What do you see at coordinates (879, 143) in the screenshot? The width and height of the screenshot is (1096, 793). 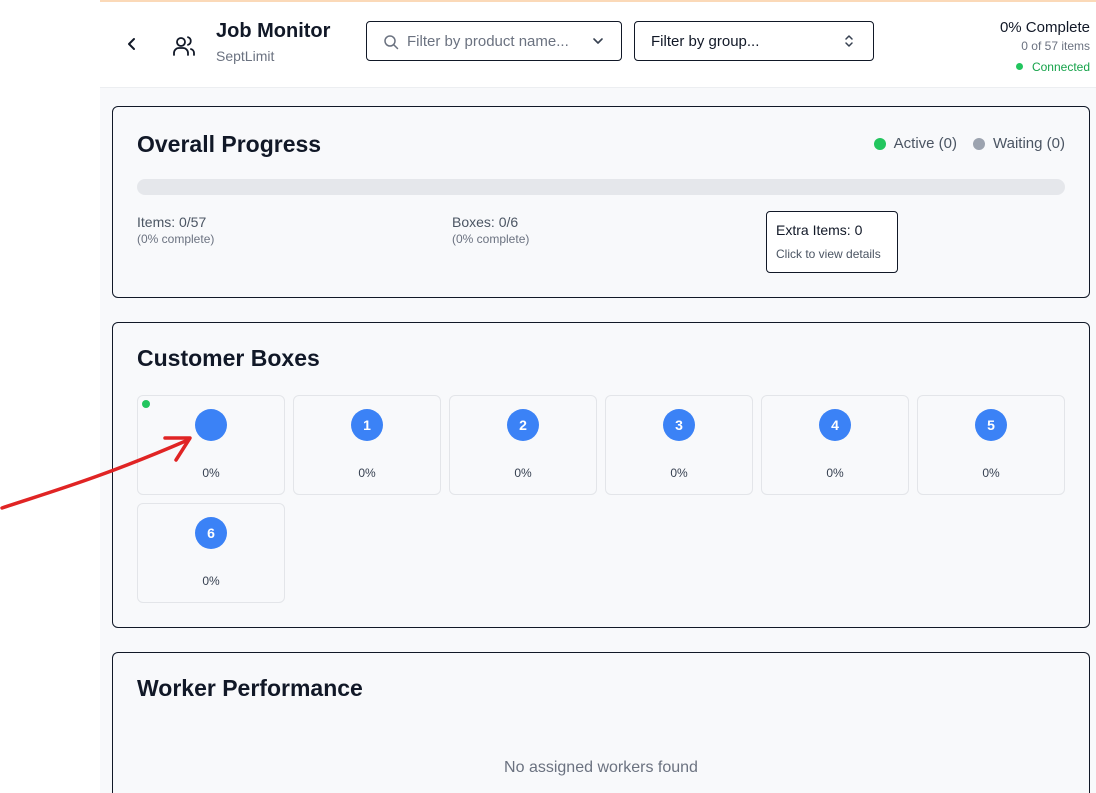 I see `active-dot` at bounding box center [879, 143].